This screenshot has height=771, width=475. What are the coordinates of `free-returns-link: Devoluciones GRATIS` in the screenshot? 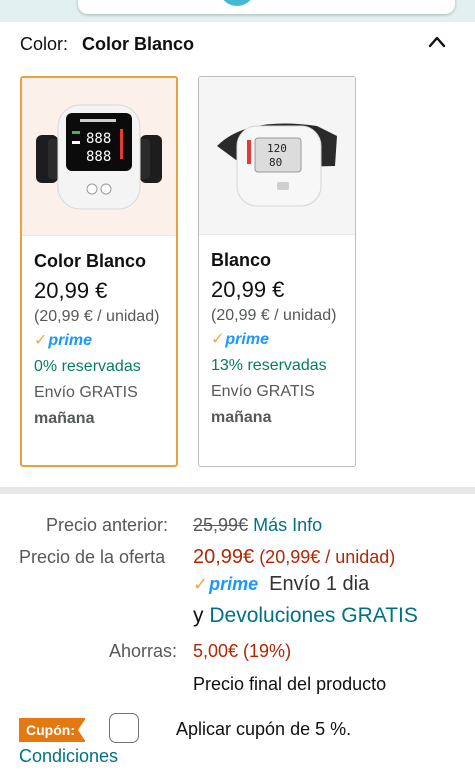 It's located at (313, 615).